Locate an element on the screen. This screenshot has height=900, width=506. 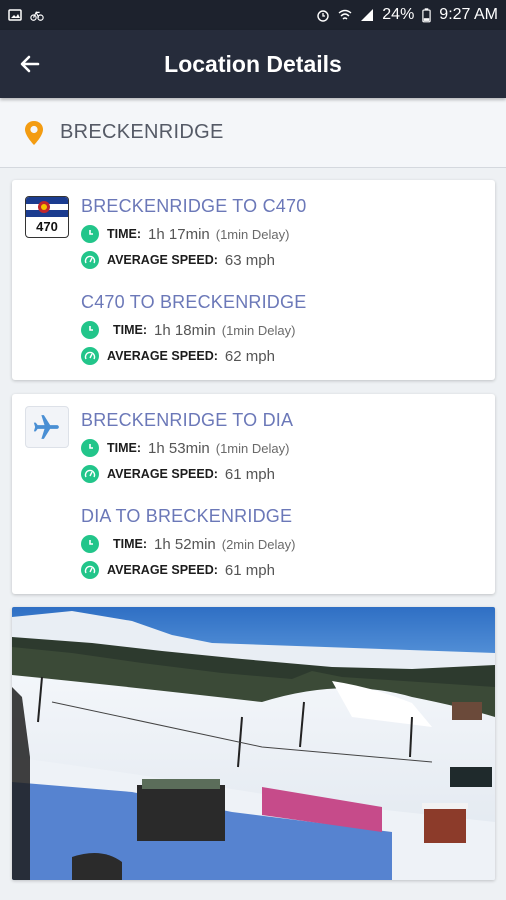
location-name: BRECKENRIDGE is located at coordinates (142, 132).